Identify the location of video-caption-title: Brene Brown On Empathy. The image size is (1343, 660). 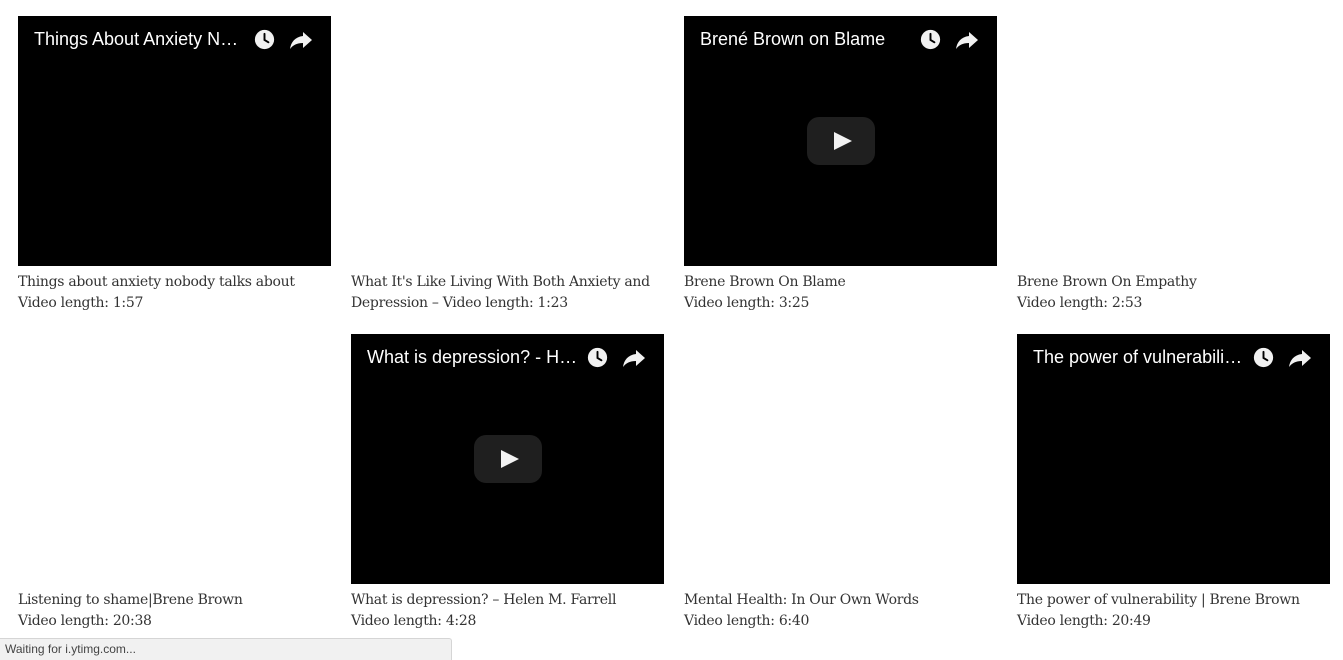
(1107, 282).